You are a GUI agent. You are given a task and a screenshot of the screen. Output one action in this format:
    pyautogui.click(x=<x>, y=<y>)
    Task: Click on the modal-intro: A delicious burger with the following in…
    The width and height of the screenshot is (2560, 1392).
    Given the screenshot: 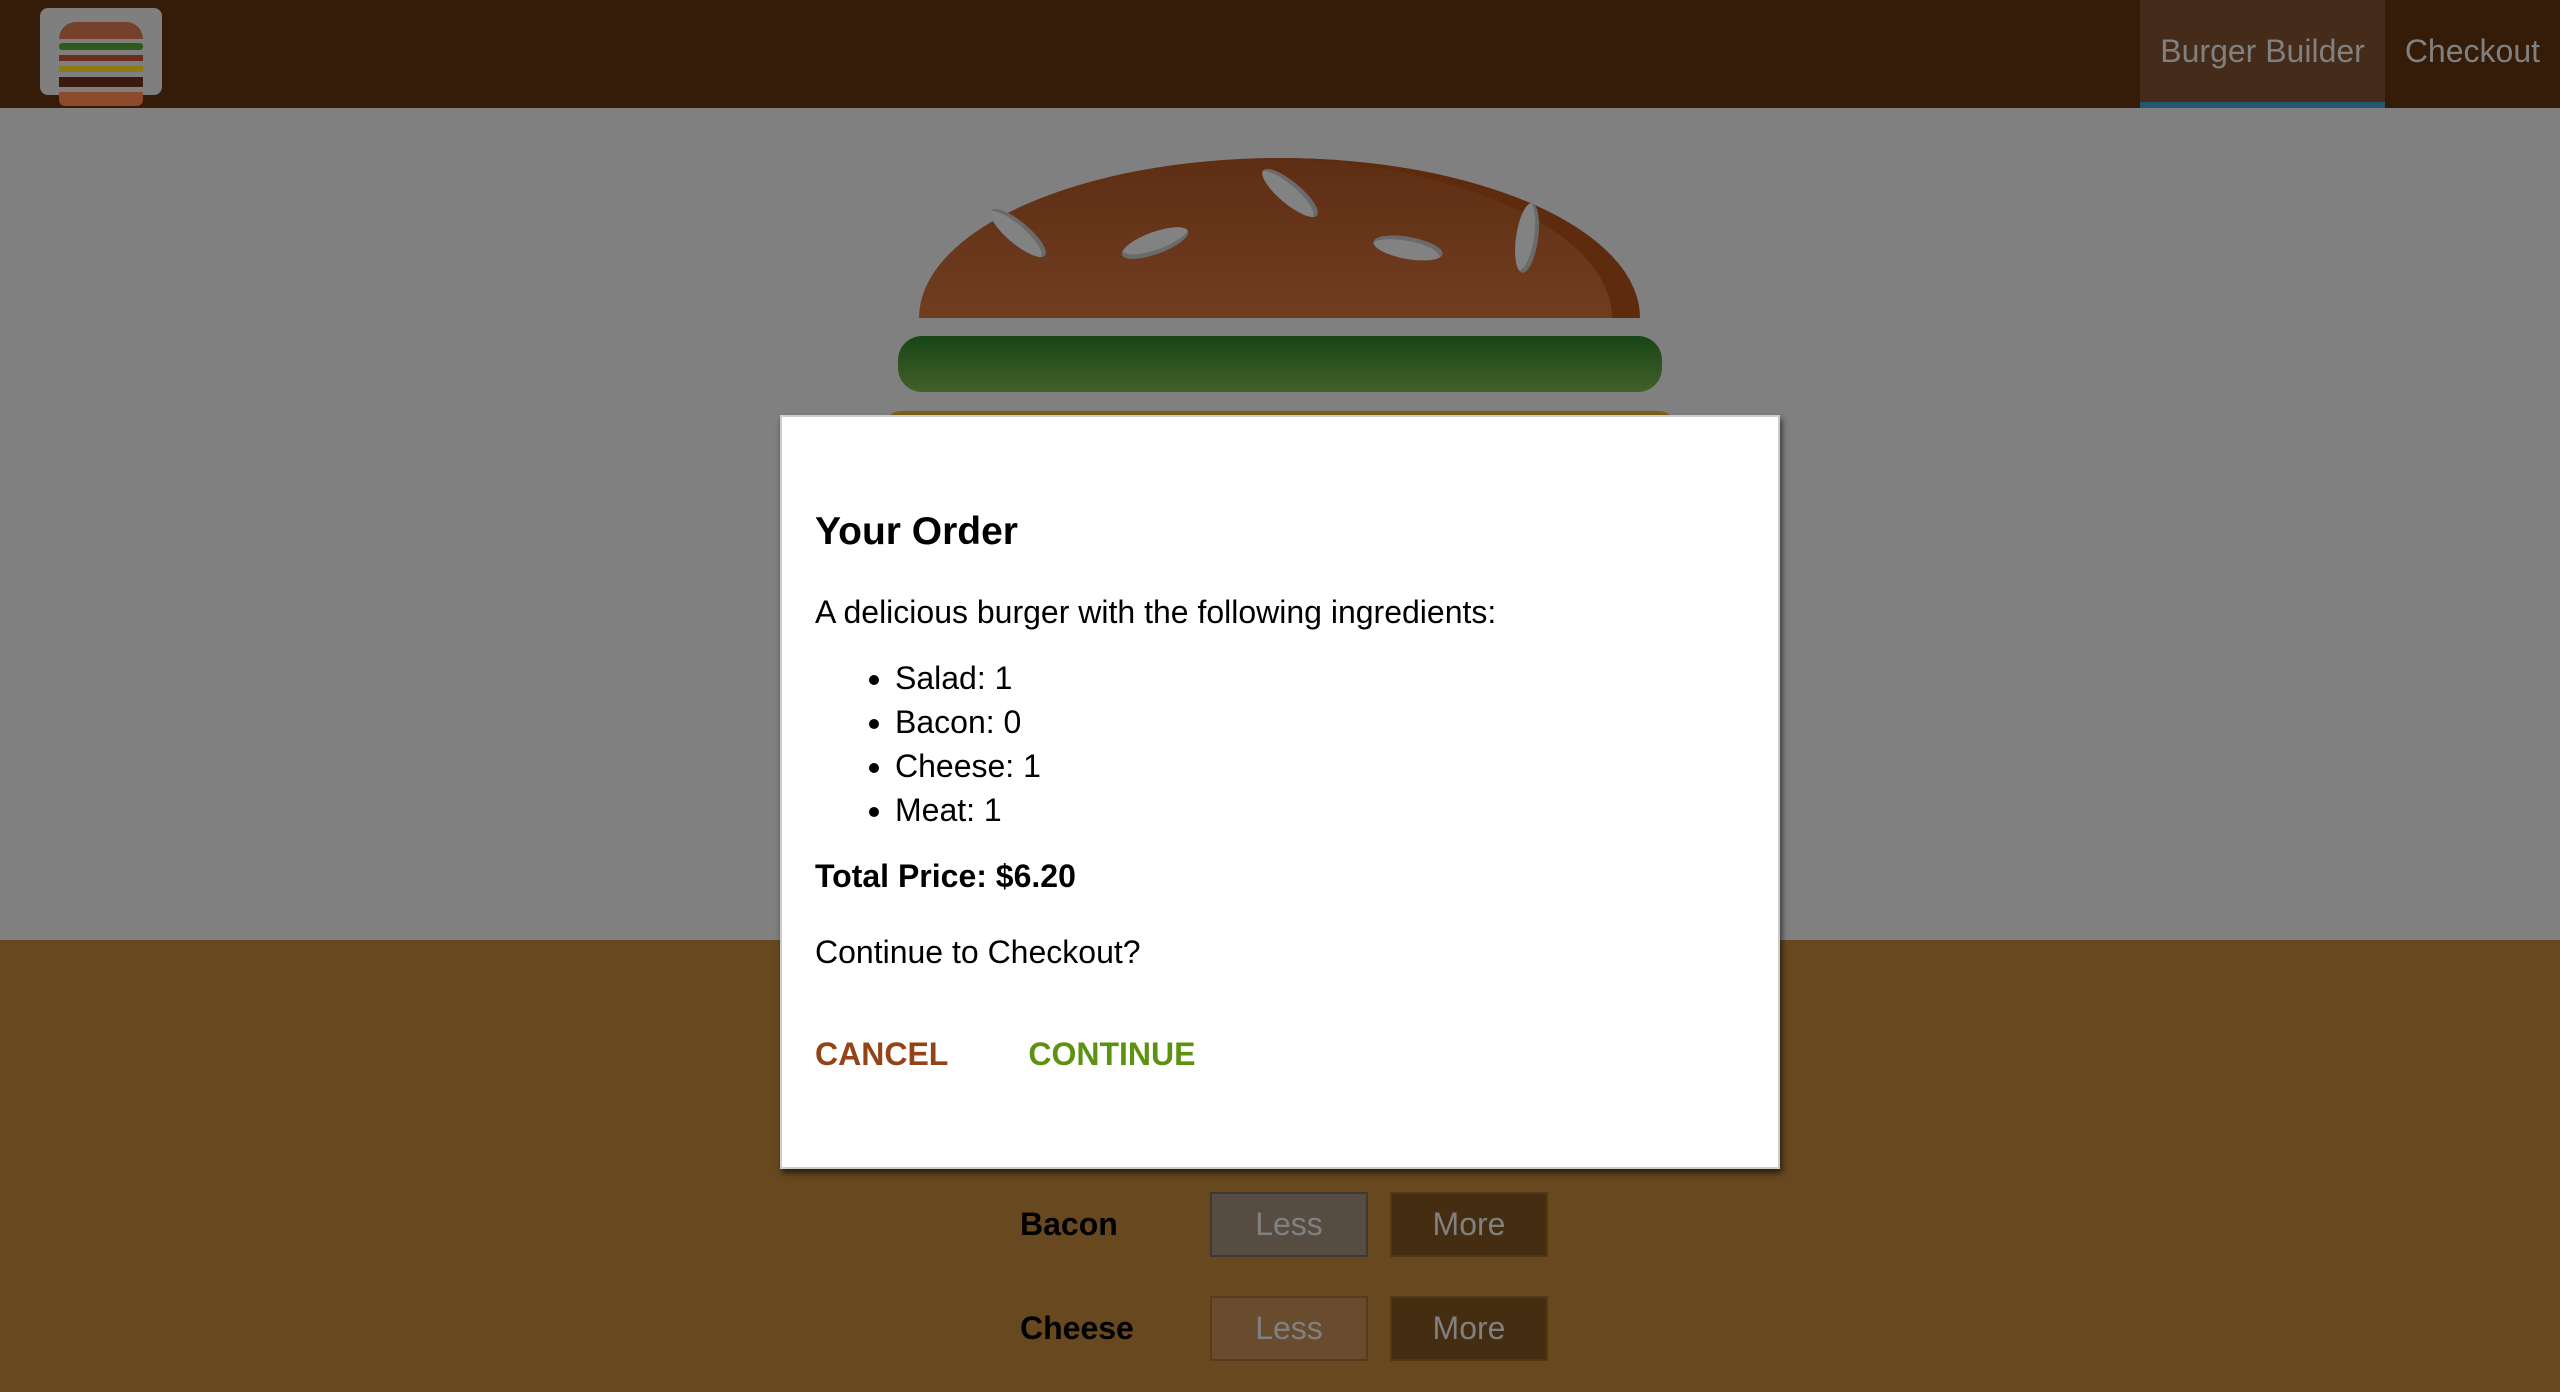 What is the action you would take?
    pyautogui.click(x=1156, y=612)
    